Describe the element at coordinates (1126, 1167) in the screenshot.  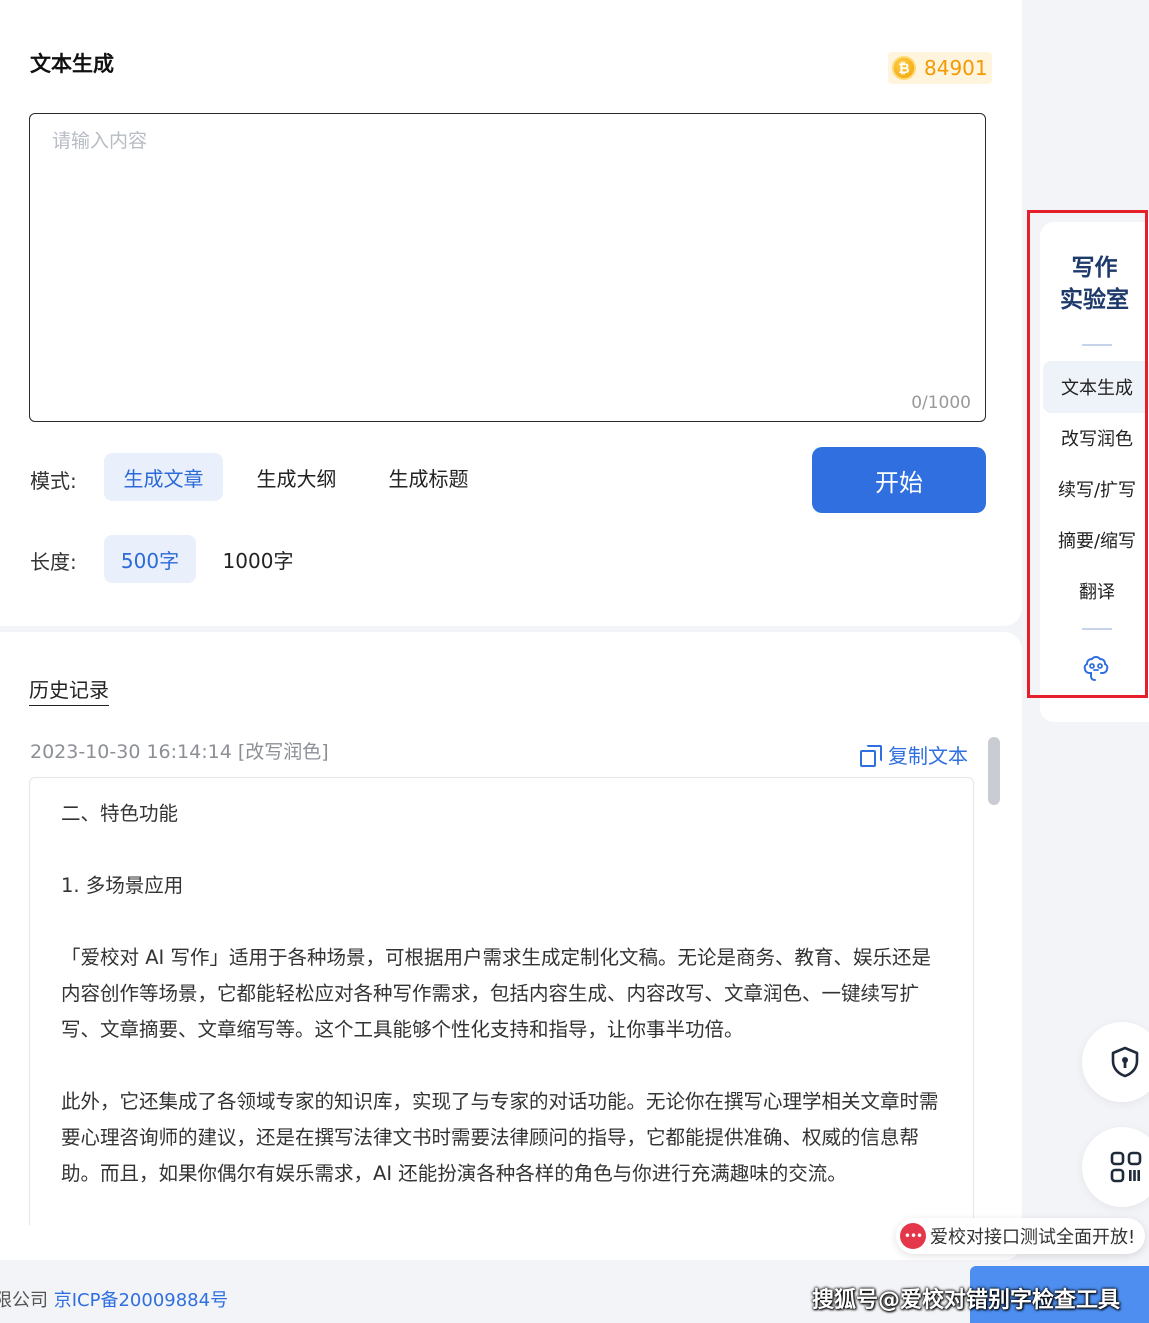
I see `qr-code-icon` at that location.